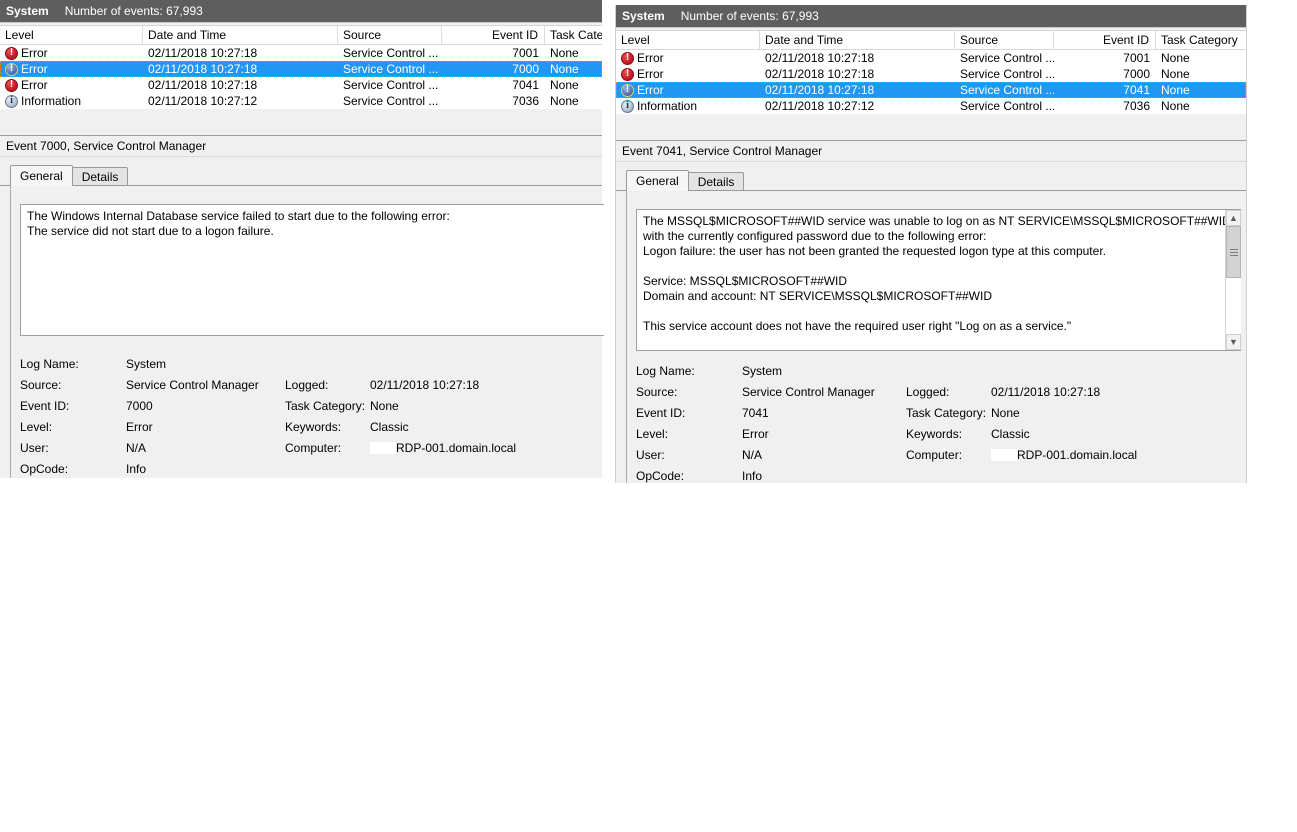  Describe the element at coordinates (525, 85) in the screenshot. I see `row-eventid-cell: 7041` at that location.